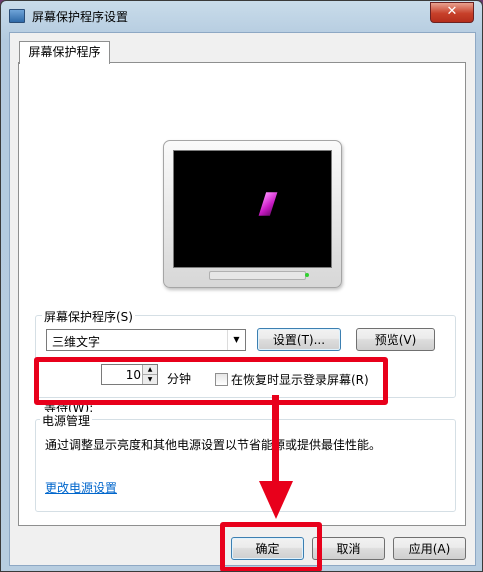 This screenshot has width=483, height=572. Describe the element at coordinates (300, 379) in the screenshot. I see `resume-login-label: 在恢复时显示登录屏幕(R)` at that location.